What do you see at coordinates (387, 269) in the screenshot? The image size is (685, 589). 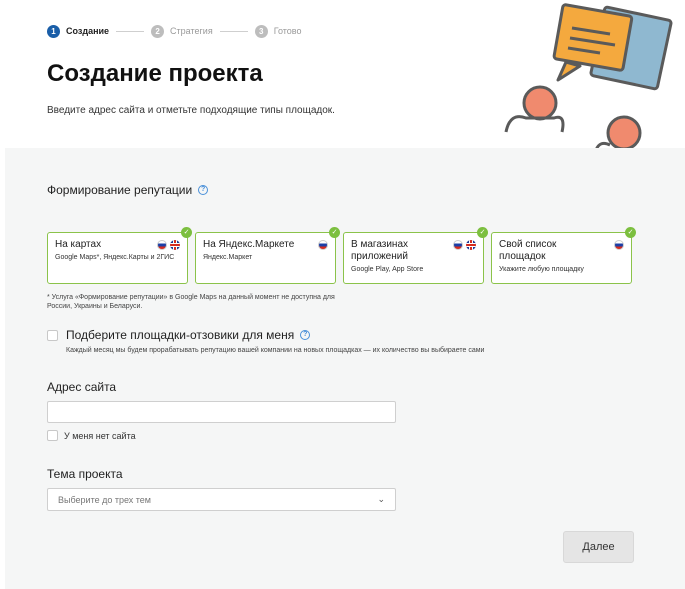 I see `card-description: Google Play, App Store` at bounding box center [387, 269].